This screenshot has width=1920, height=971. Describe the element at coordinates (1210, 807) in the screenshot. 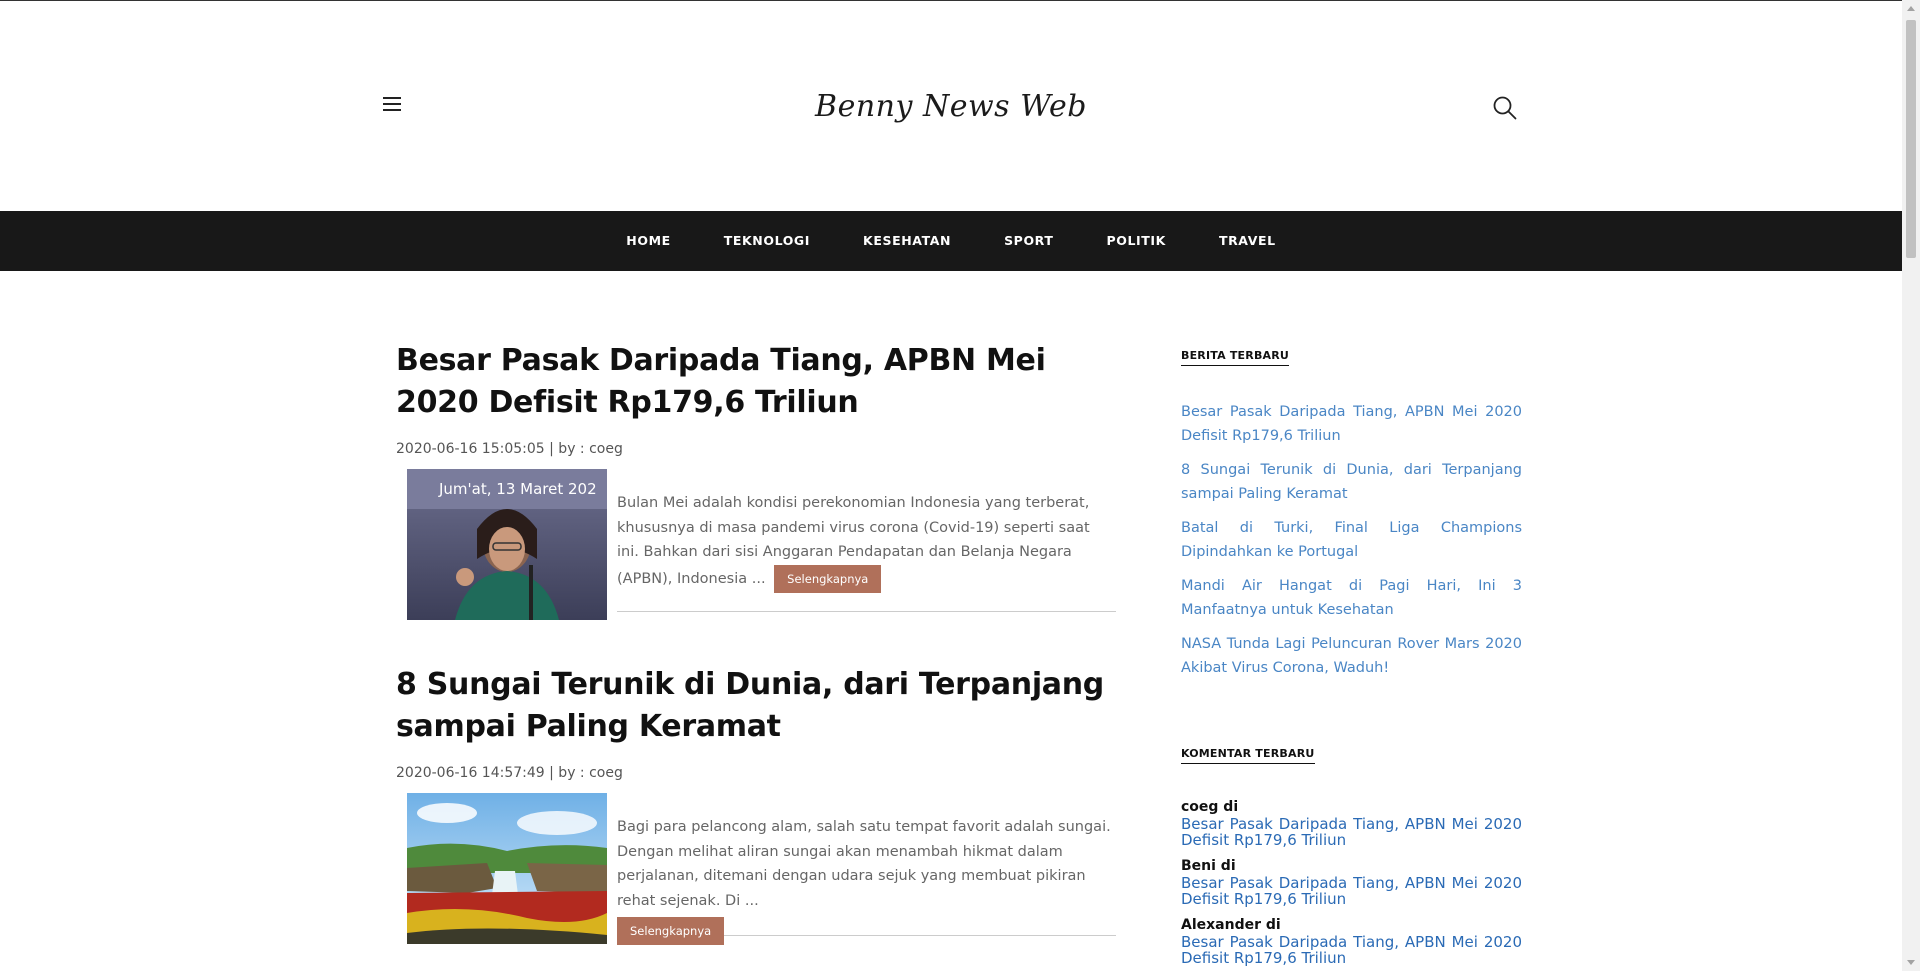

I see `comment-author: coeg di` at that location.